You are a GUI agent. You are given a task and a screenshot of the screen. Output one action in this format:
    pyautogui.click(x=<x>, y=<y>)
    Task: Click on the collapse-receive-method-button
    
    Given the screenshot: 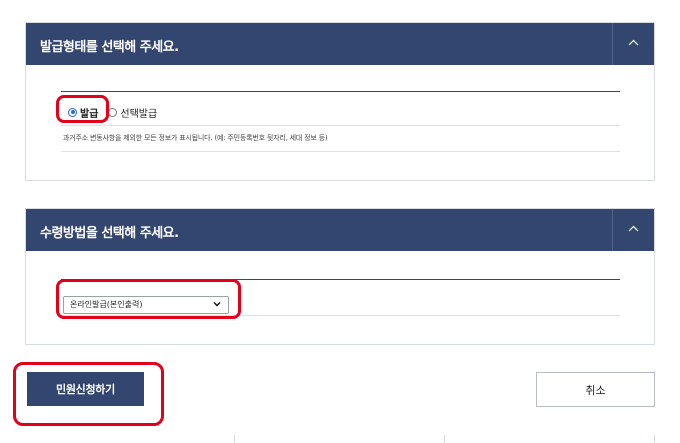 What is the action you would take?
    pyautogui.click(x=633, y=230)
    